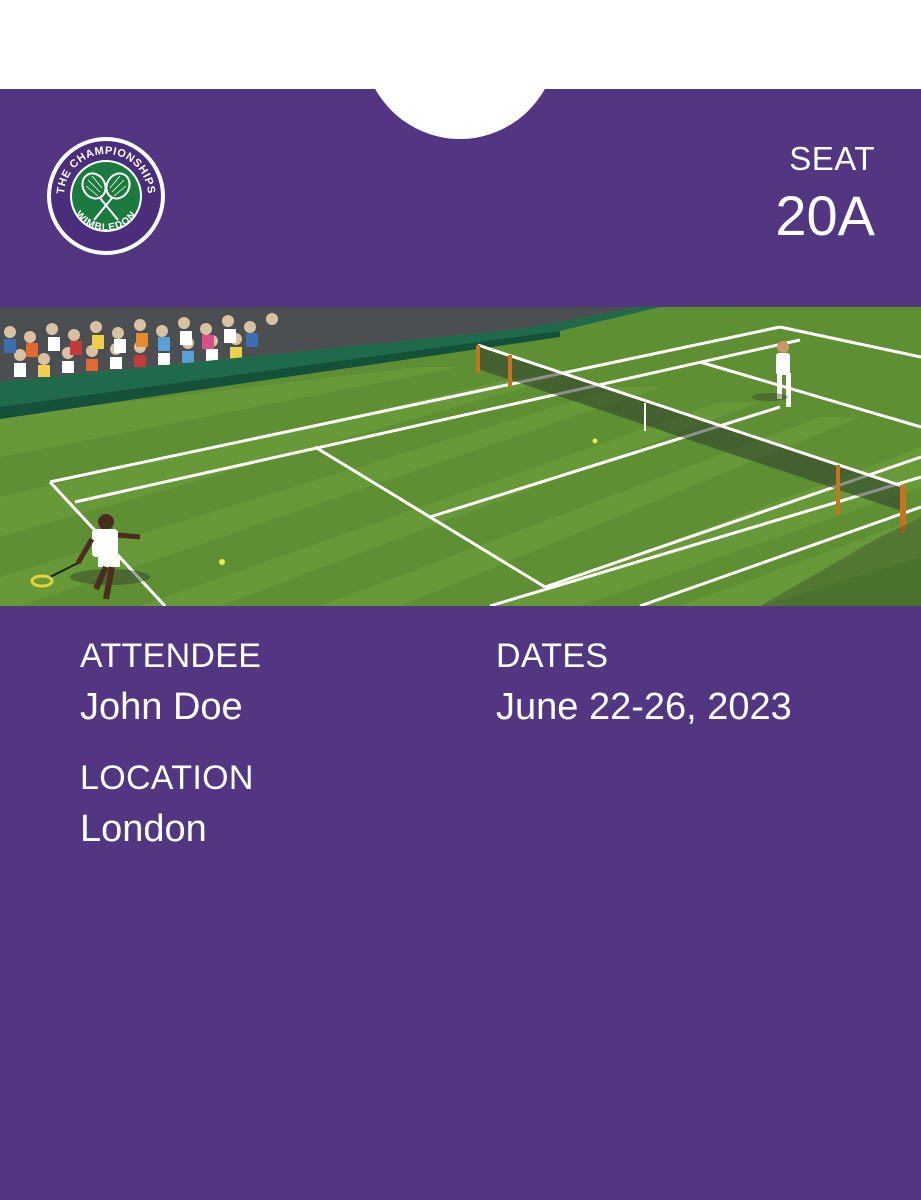 This screenshot has height=1200, width=921. I want to click on attendee-label: ATTENDEE, so click(171, 656).